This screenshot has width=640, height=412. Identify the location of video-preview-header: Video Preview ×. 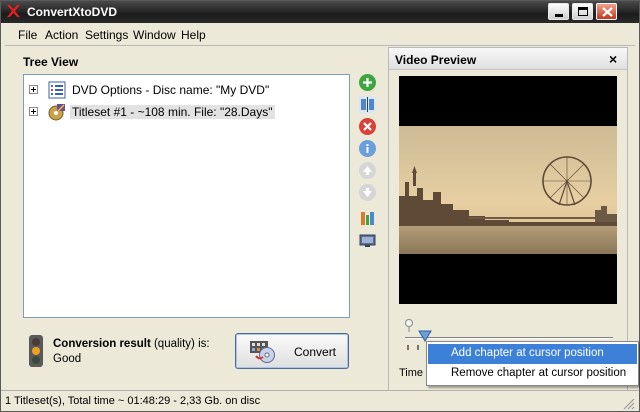
(508, 59).